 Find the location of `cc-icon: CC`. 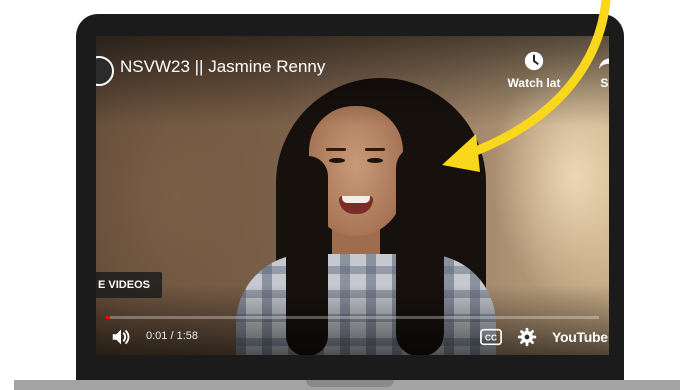

cc-icon: CC is located at coordinates (491, 337).